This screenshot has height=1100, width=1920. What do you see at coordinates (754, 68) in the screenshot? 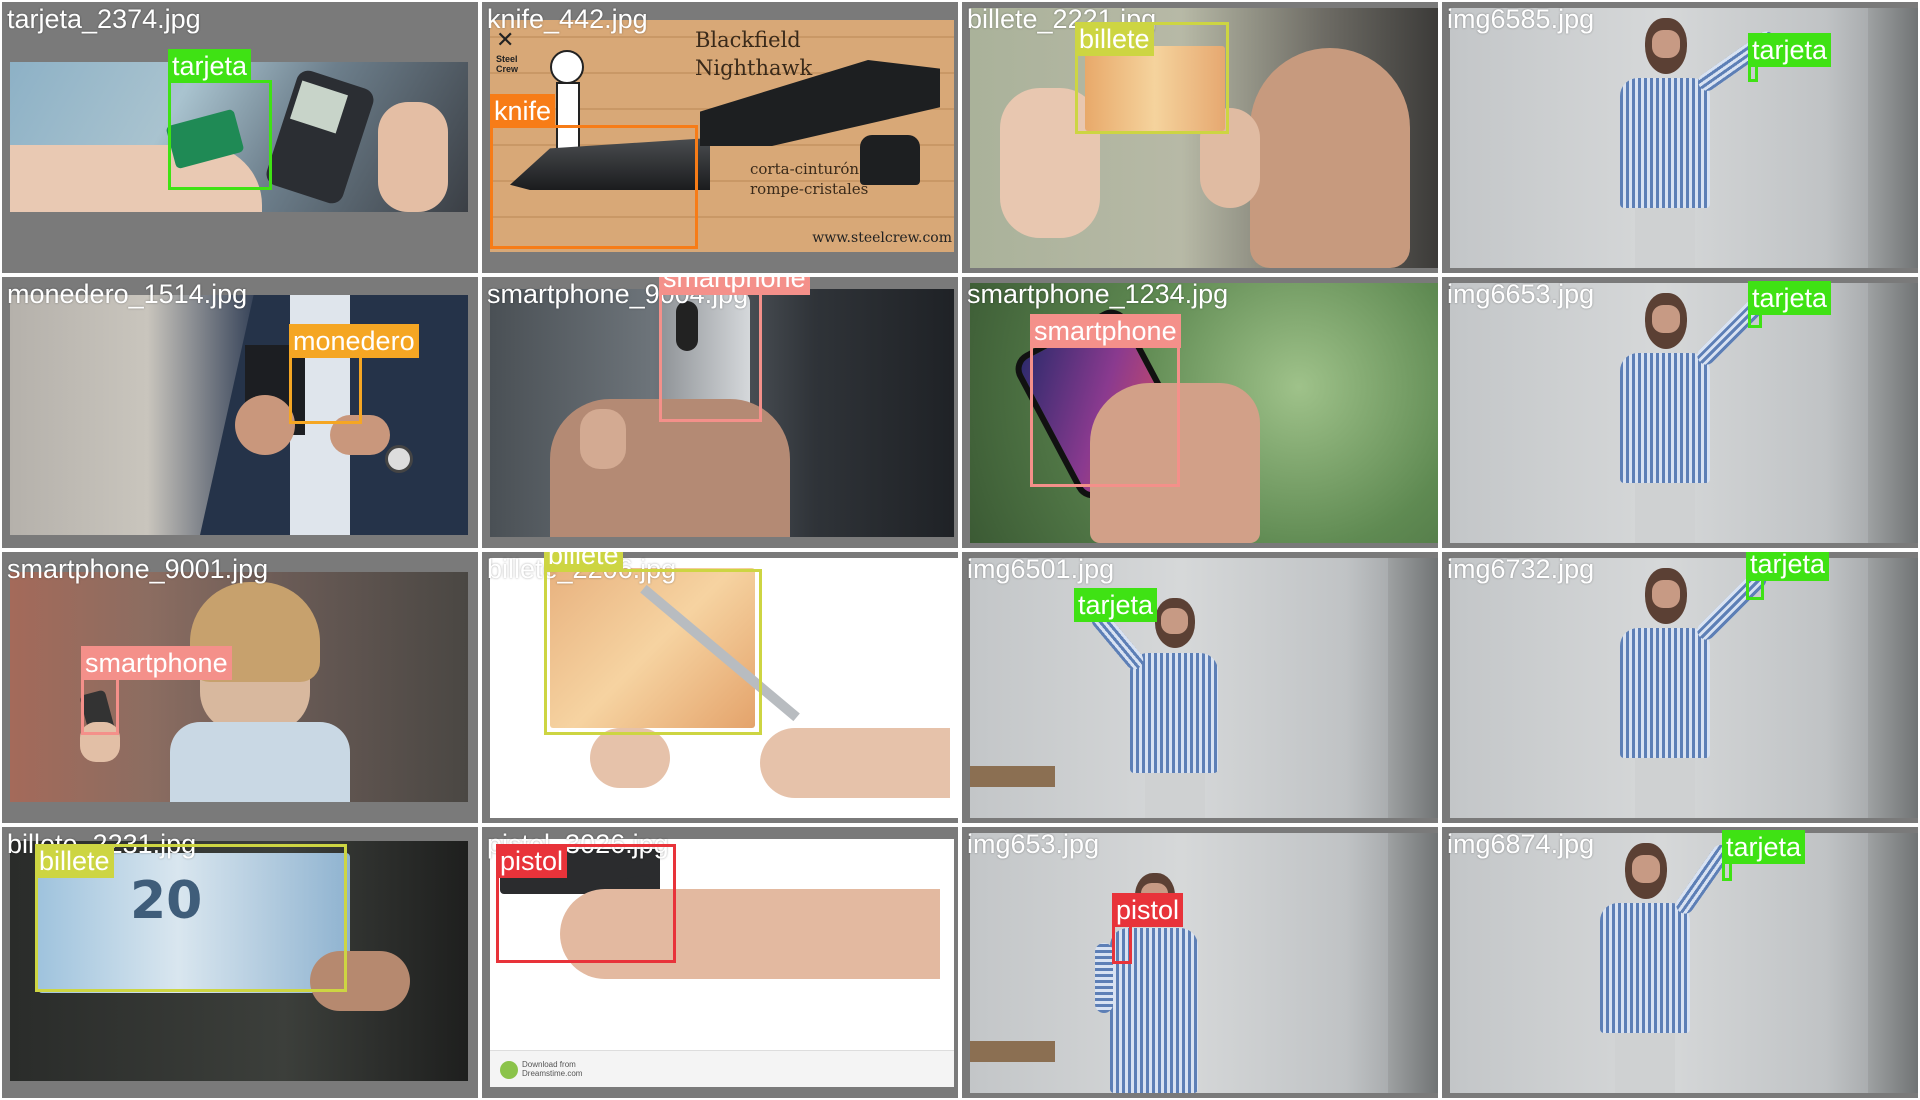
I see `ad-model: Nighthawk` at bounding box center [754, 68].